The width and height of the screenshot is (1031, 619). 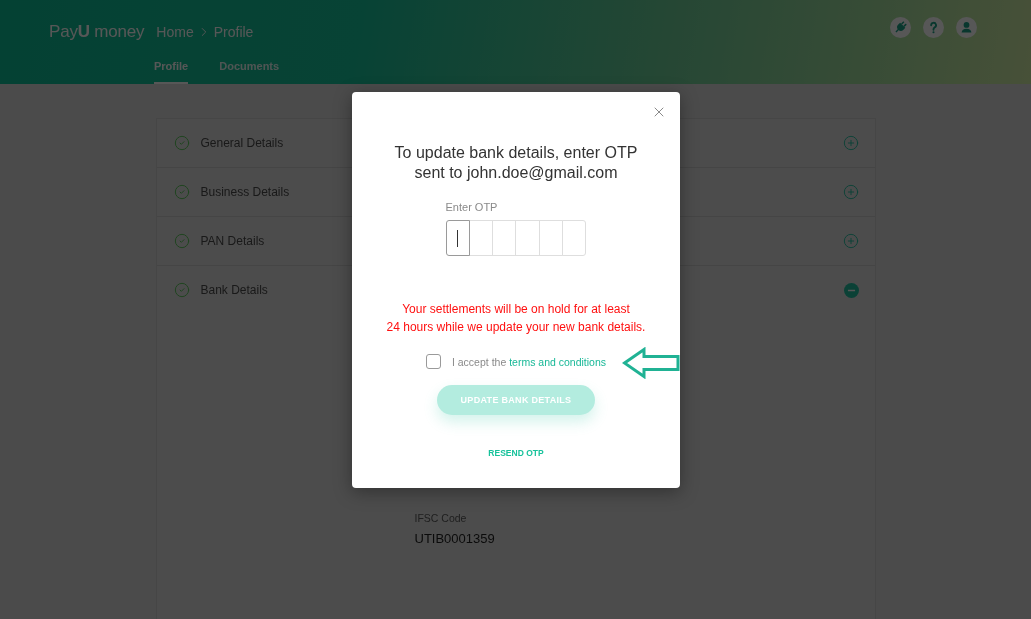 I want to click on help-icon, so click(x=933, y=27).